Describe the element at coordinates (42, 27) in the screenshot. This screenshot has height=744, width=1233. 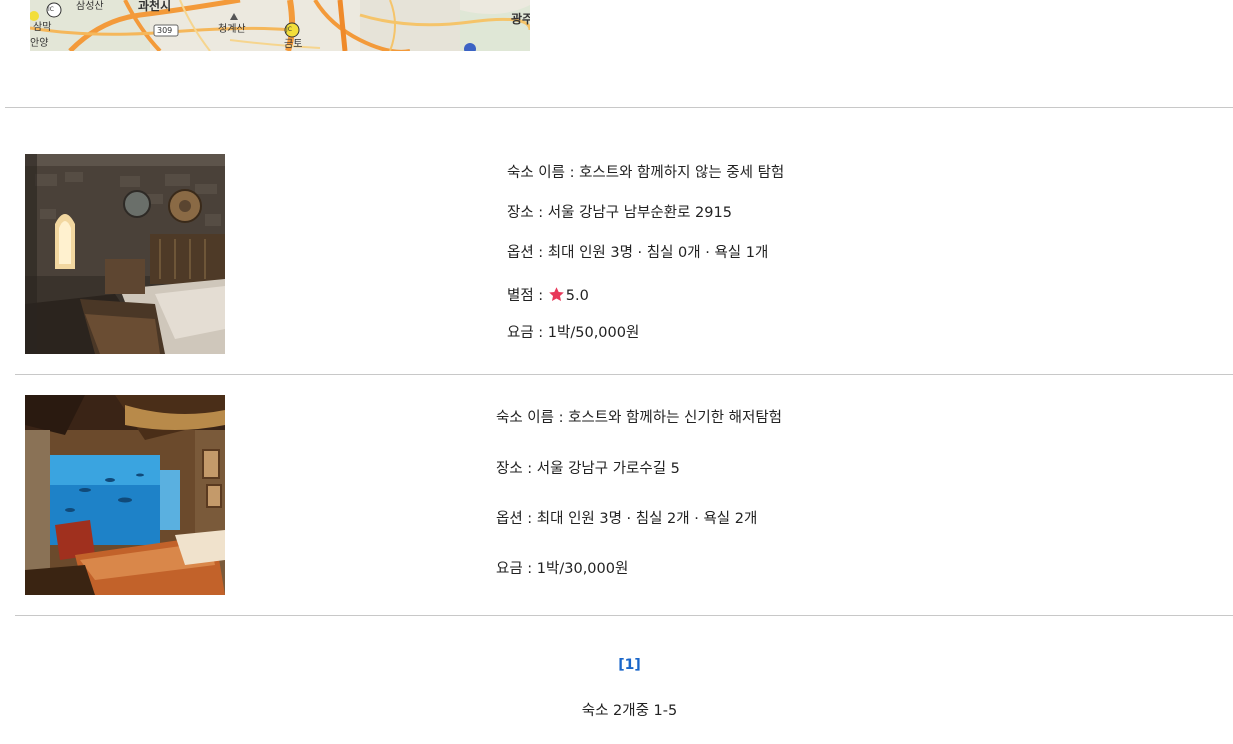
I see `map-label-sammak: 삼막` at that location.